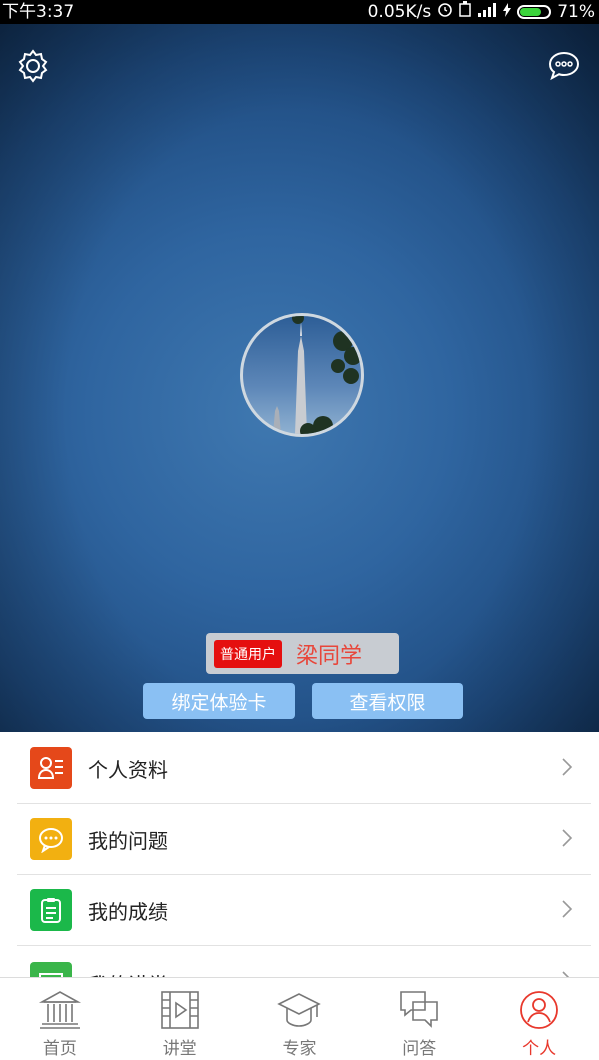  Describe the element at coordinates (576, 12) in the screenshot. I see `battery-percent: 71%` at that location.